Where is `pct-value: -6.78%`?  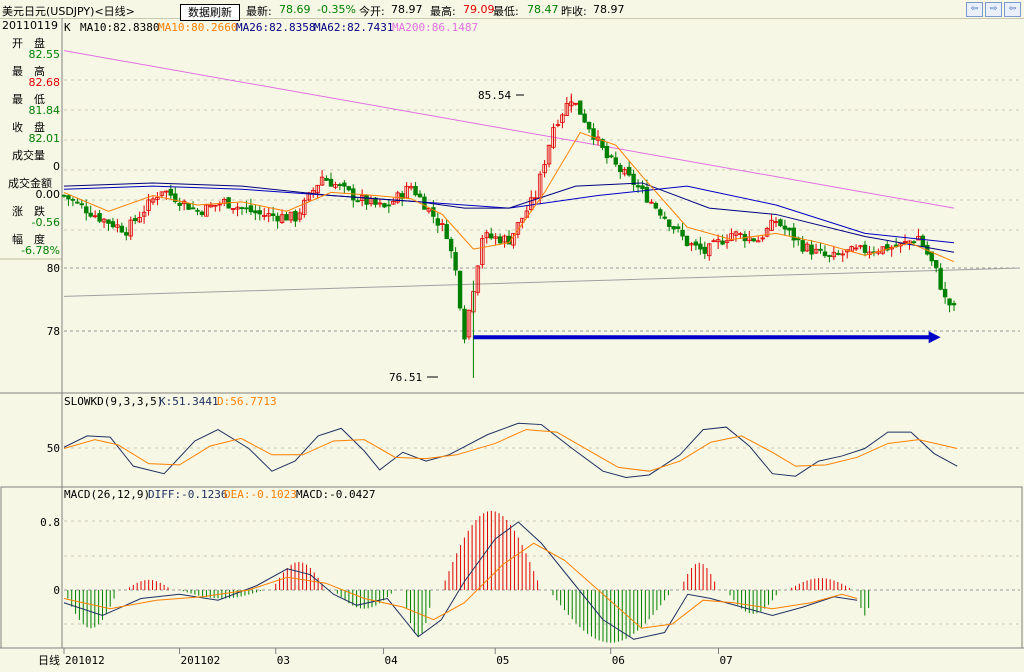
pct-value: -6.78% is located at coordinates (40, 250).